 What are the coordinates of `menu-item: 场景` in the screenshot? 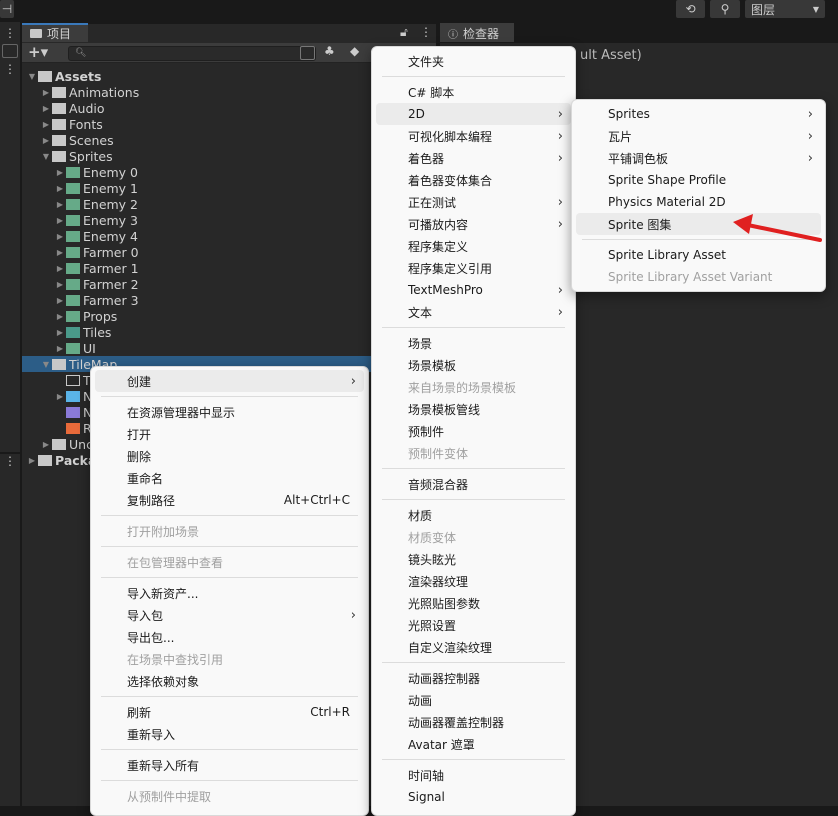 It's located at (473, 343).